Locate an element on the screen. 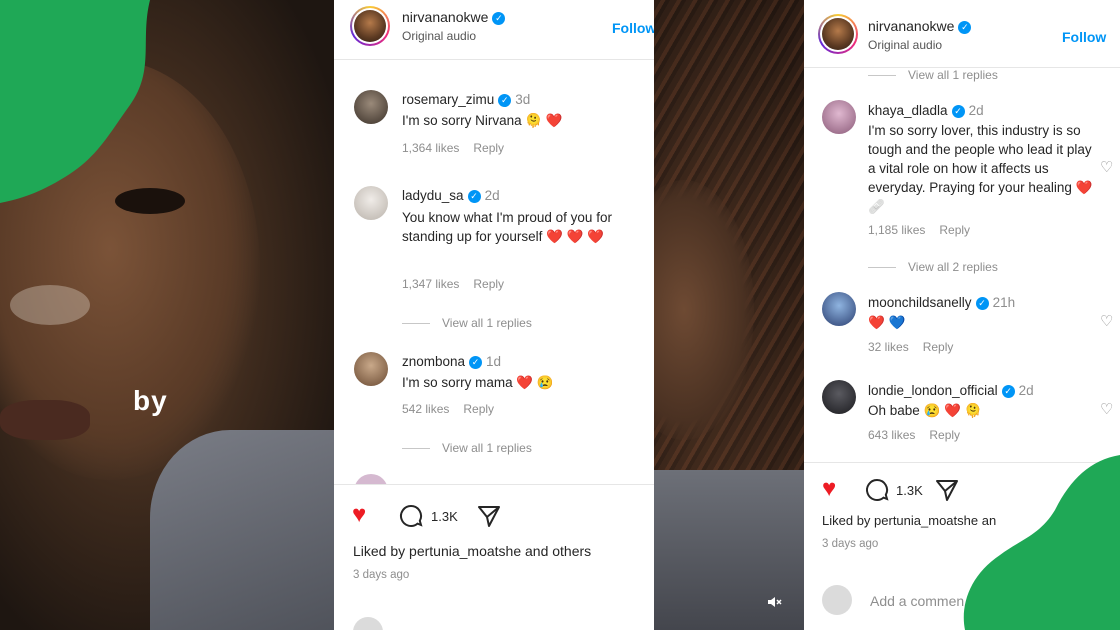  green-blob-top-left is located at coordinates (75, 101).